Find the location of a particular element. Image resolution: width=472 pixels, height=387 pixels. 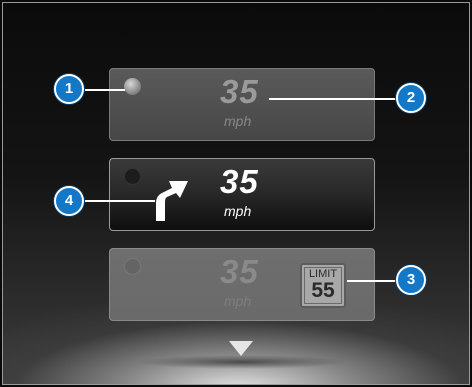

speed-limit-sign-border is located at coordinates (323, 285).